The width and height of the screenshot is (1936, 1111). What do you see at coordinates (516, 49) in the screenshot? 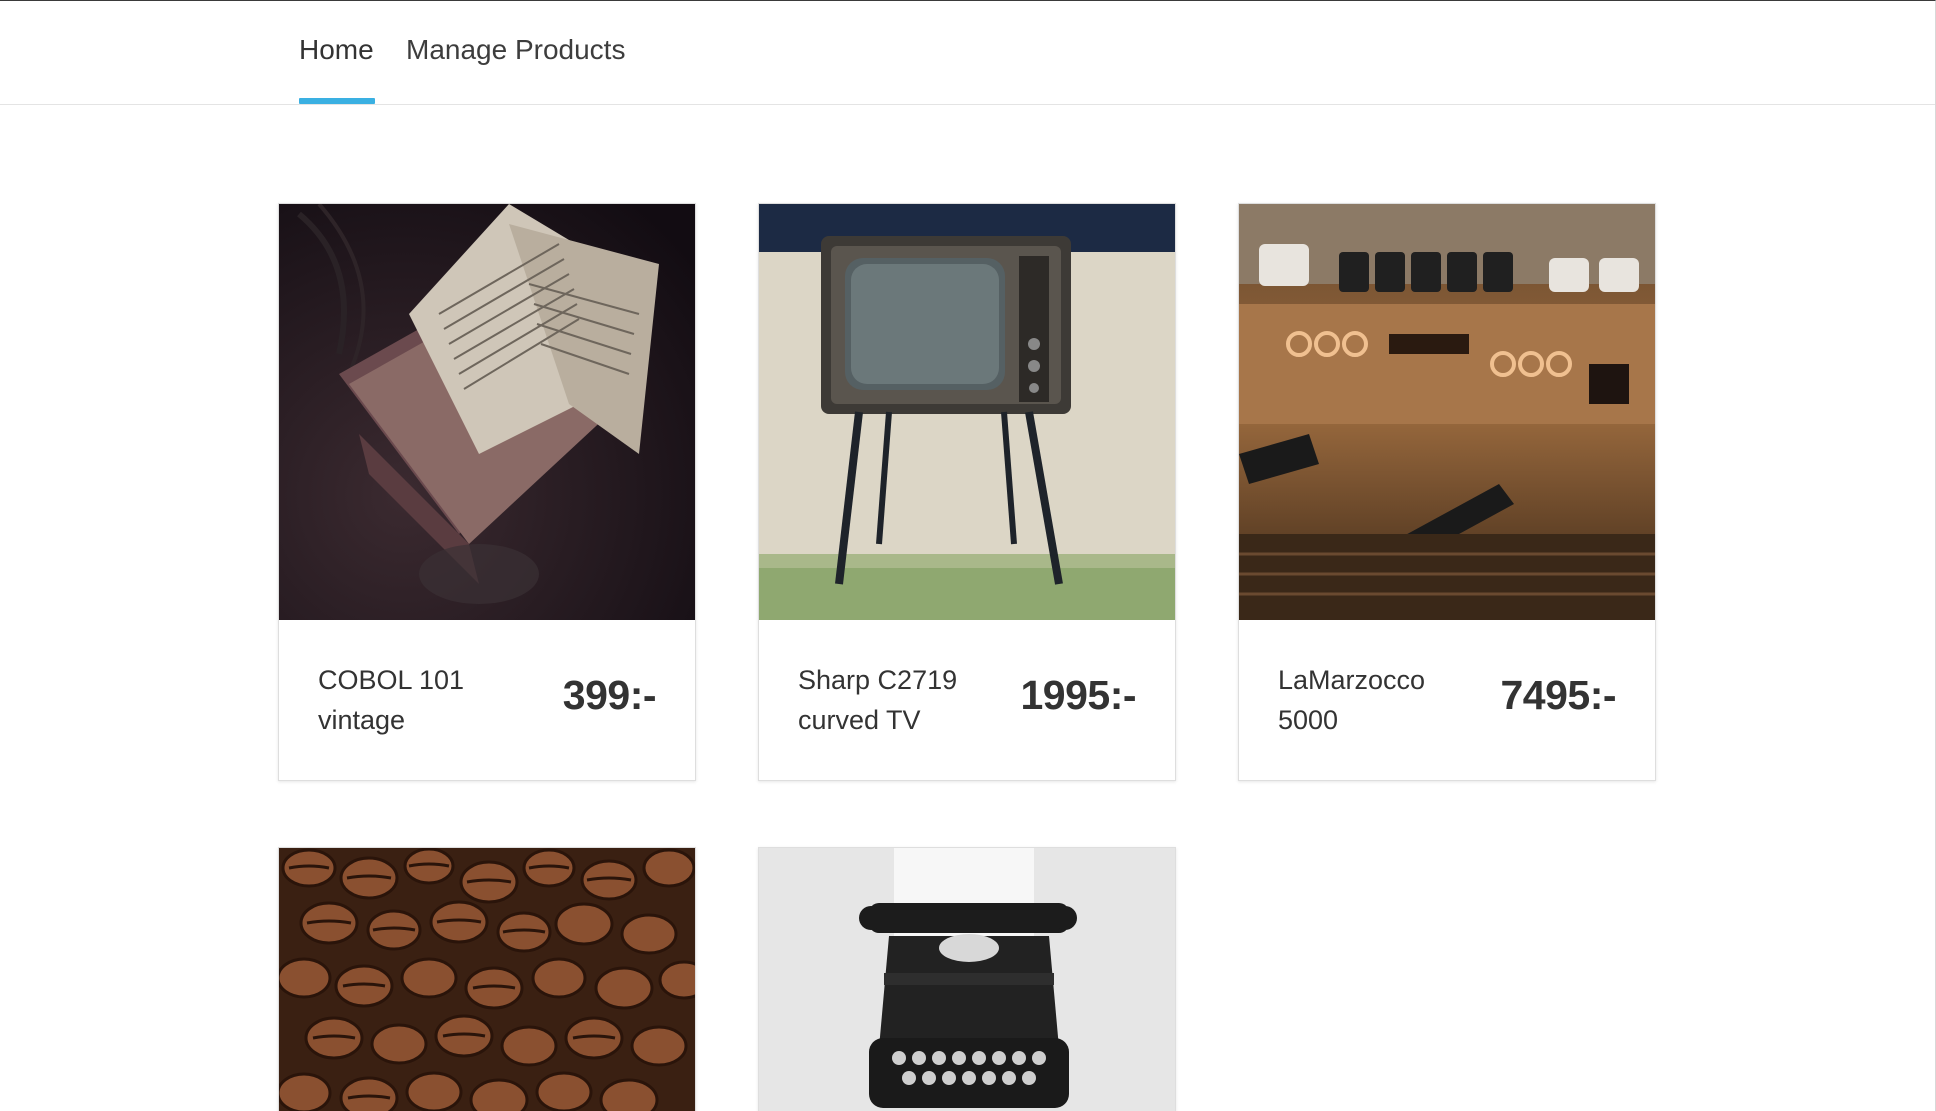
I see `tab-manage-products-label: Manage Products` at bounding box center [516, 49].